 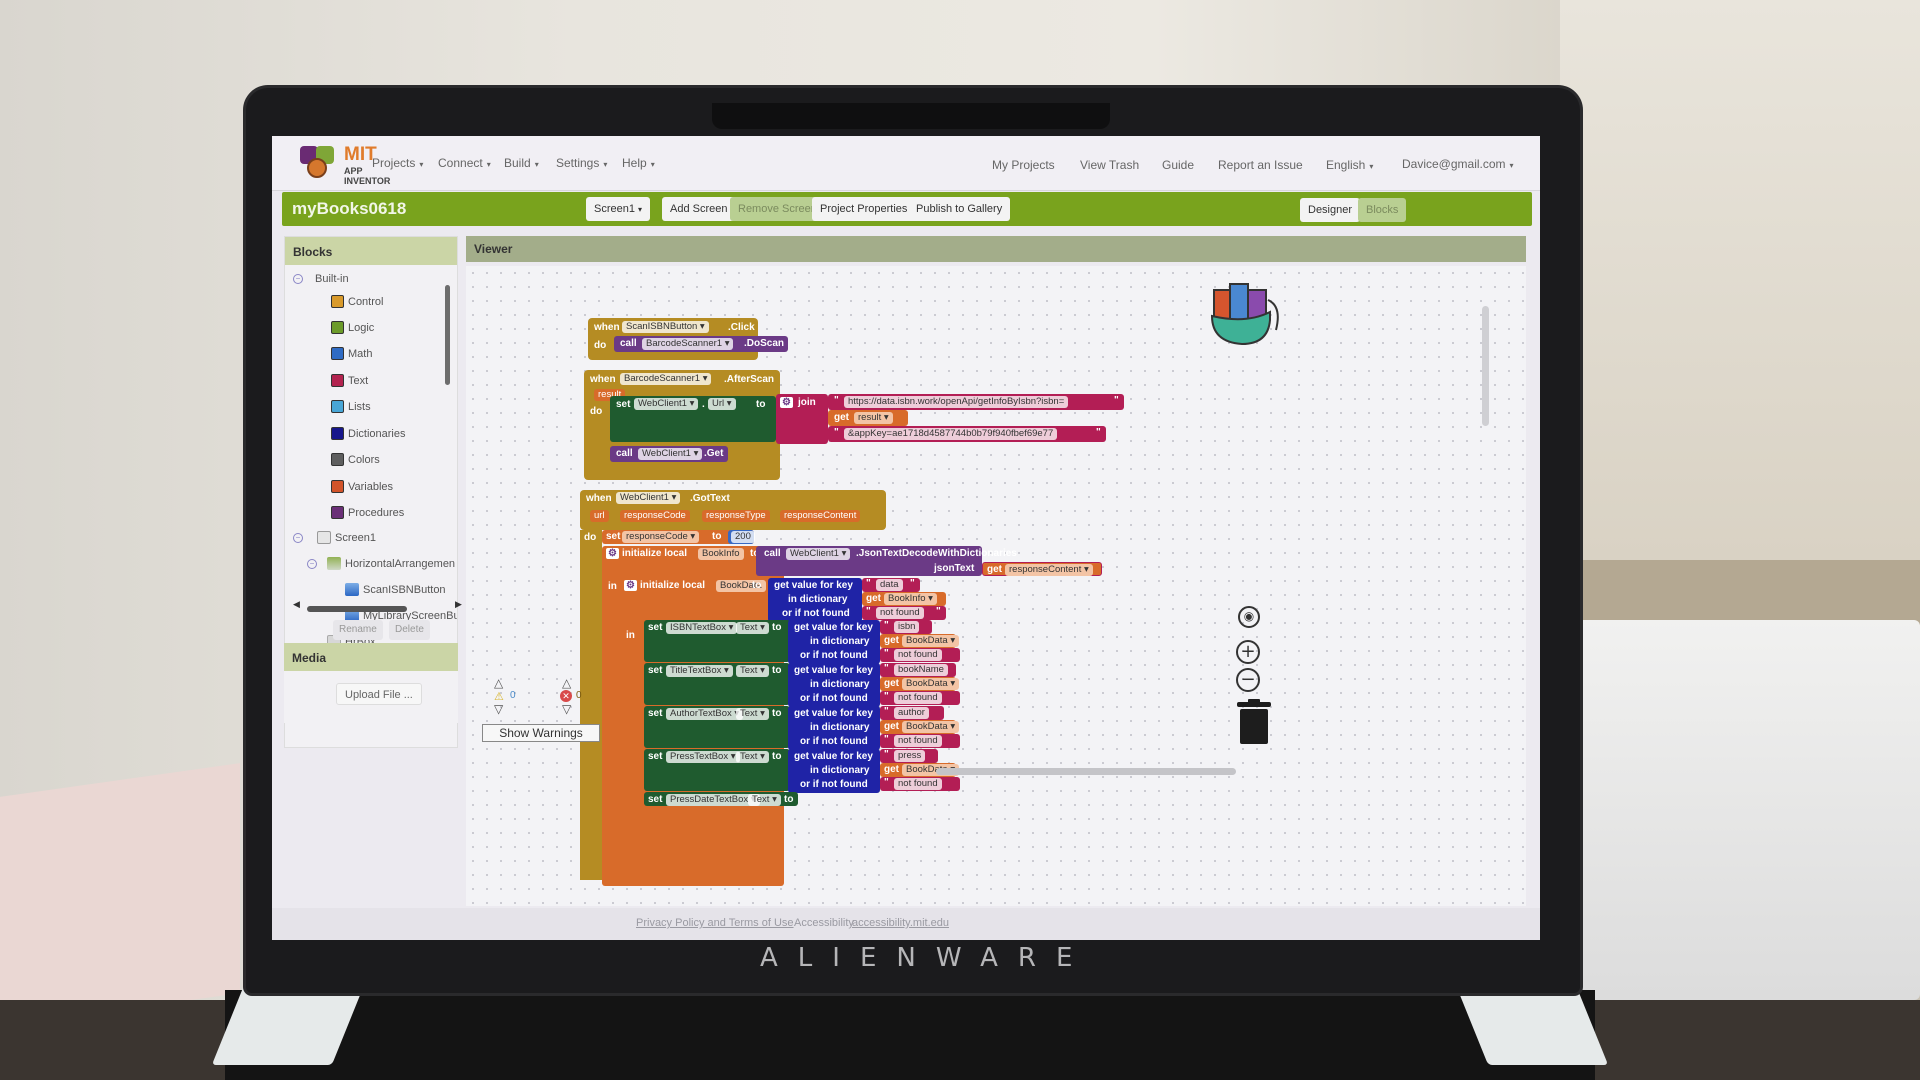 I want to click on zoom-in-icon: +, so click(x=1248, y=652).